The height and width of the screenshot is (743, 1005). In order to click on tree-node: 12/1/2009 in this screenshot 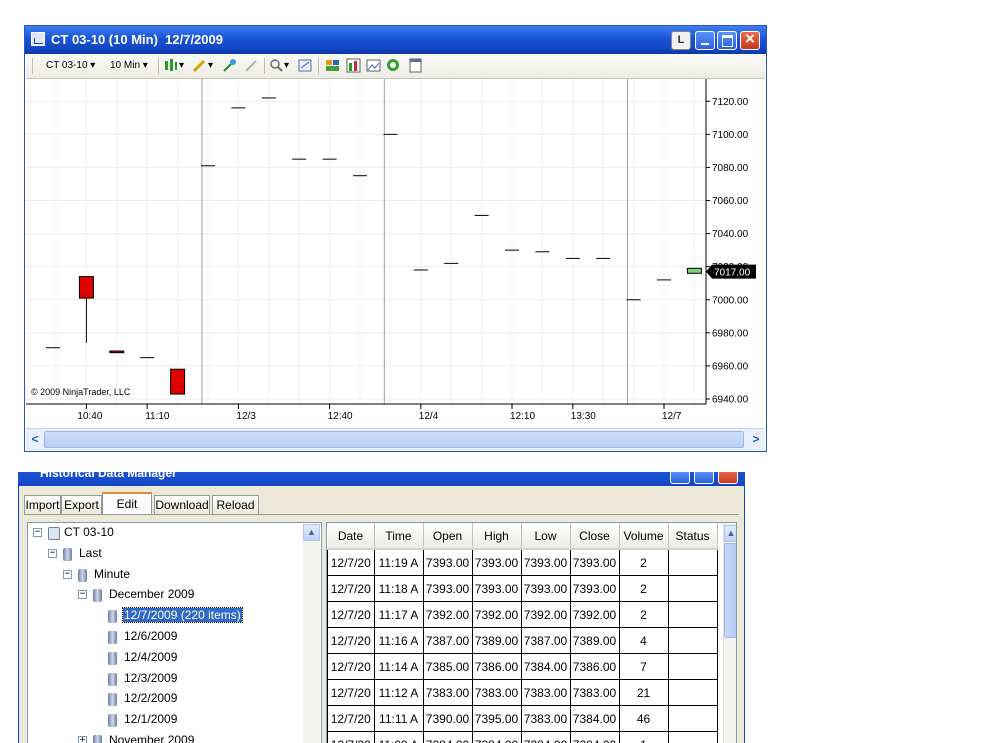, I will do `click(173, 721)`.